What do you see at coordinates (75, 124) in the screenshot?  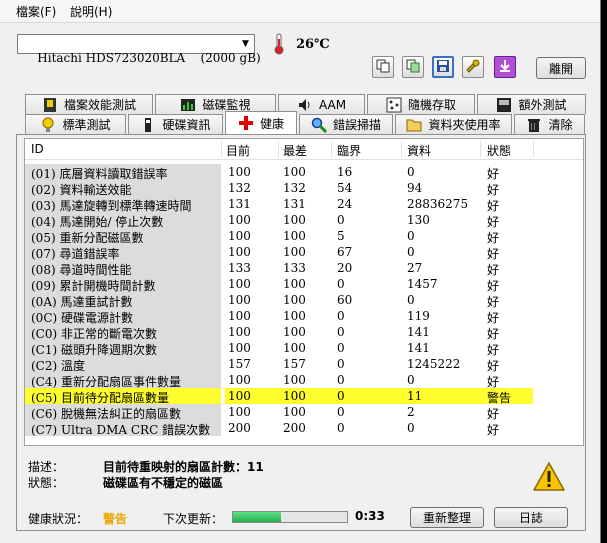 I see `tab-row2-0: 標準測試` at bounding box center [75, 124].